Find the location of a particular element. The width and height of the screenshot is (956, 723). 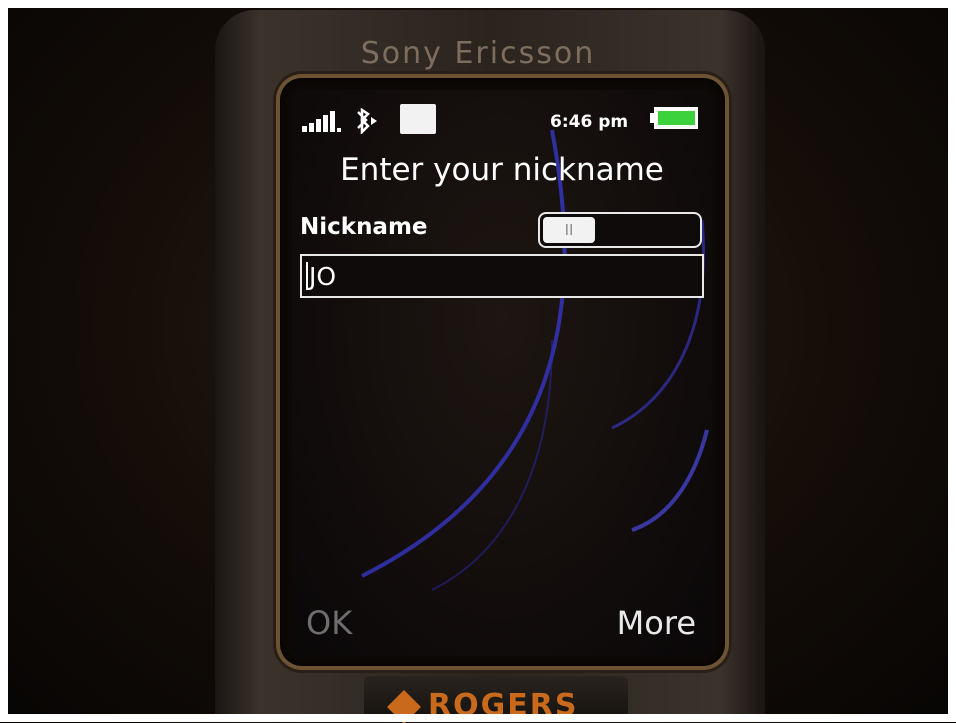

brand-logo: Sony Ericsson is located at coordinates (478, 53).